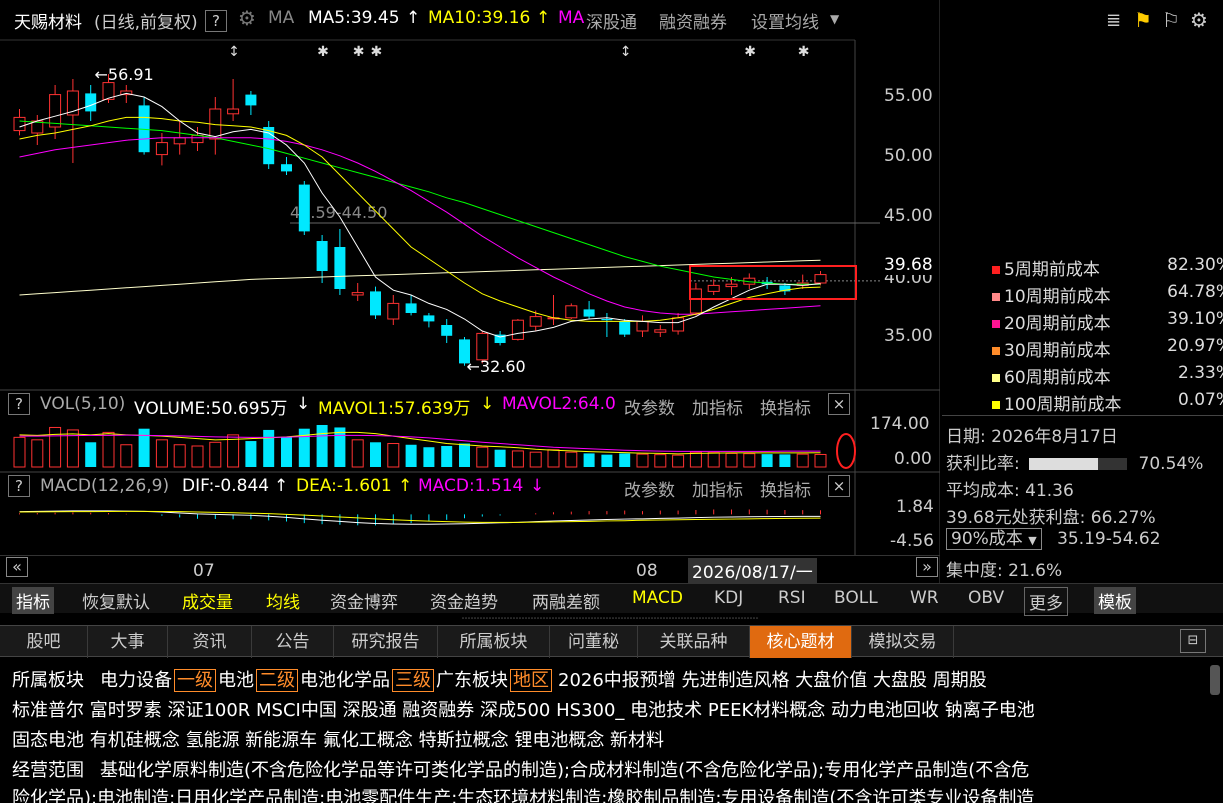  I want to click on cost-range-row: 90%成本 ▼ 35.19-54.62, so click(1053, 539).